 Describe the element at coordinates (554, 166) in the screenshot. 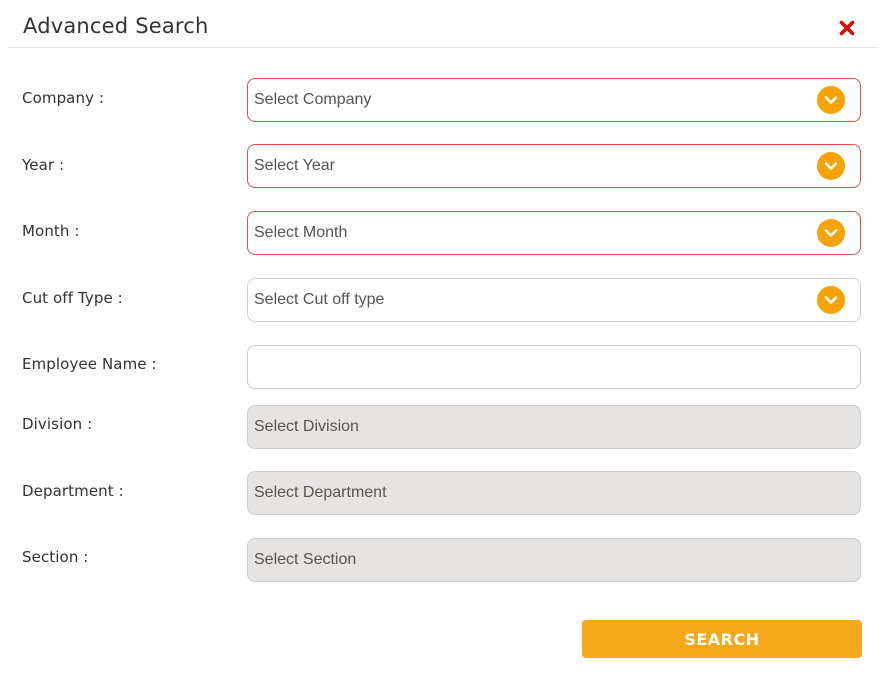

I see `year-select: Select Year` at that location.